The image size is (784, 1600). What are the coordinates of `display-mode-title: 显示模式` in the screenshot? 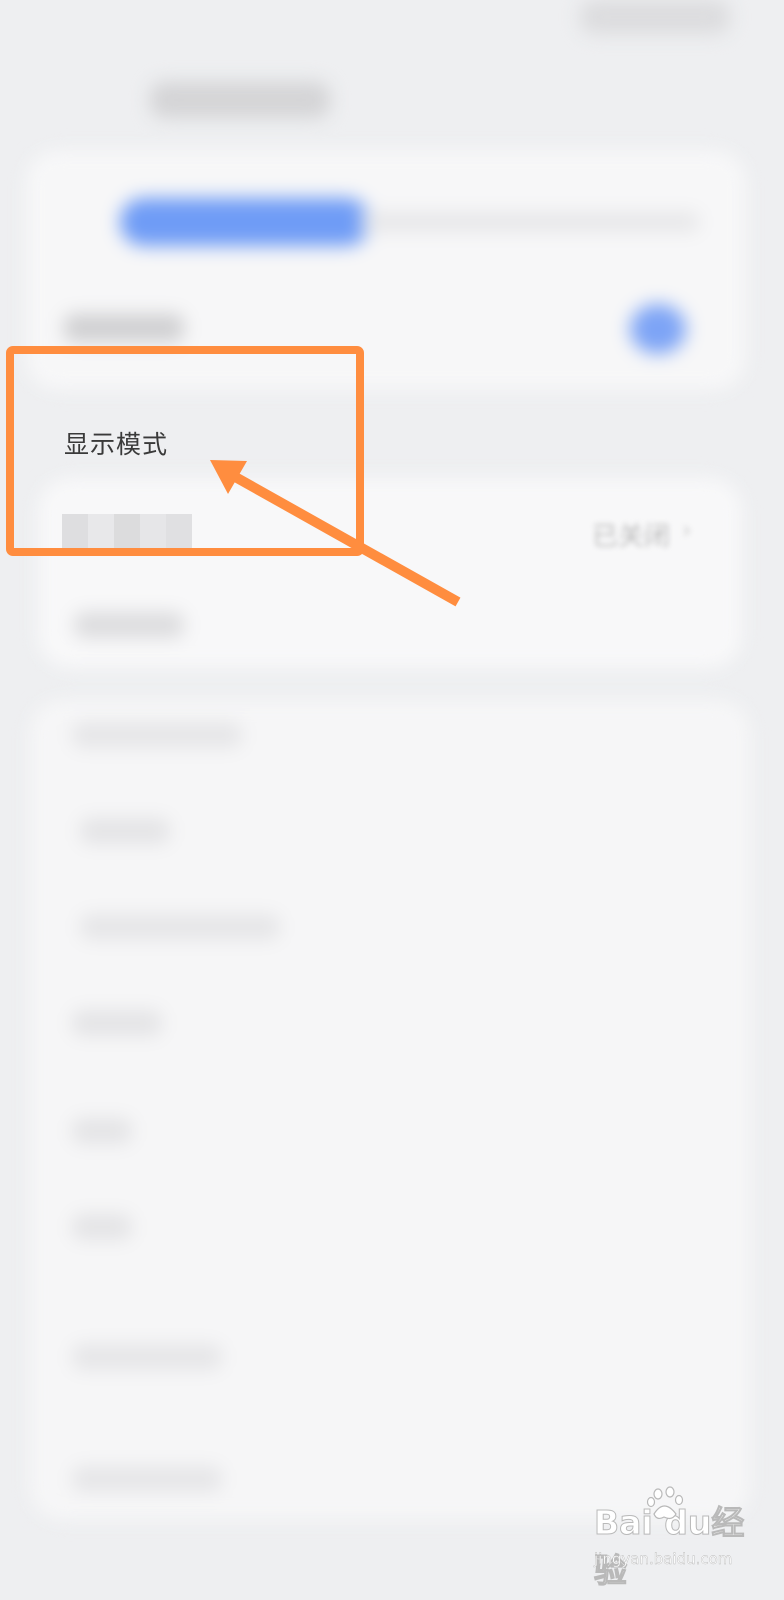 It's located at (116, 444).